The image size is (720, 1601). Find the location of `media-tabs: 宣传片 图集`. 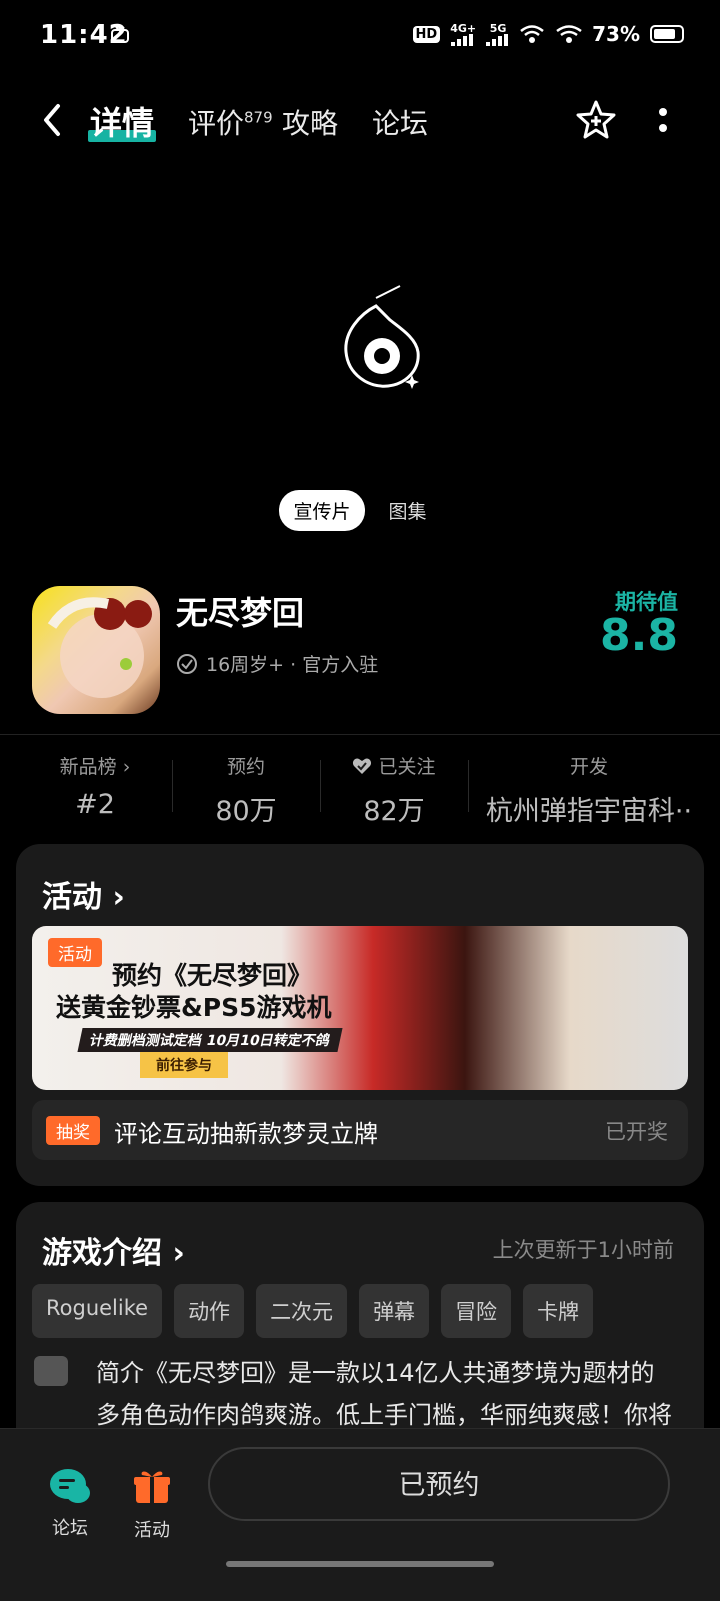

media-tabs: 宣传片 图集 is located at coordinates (360, 510).